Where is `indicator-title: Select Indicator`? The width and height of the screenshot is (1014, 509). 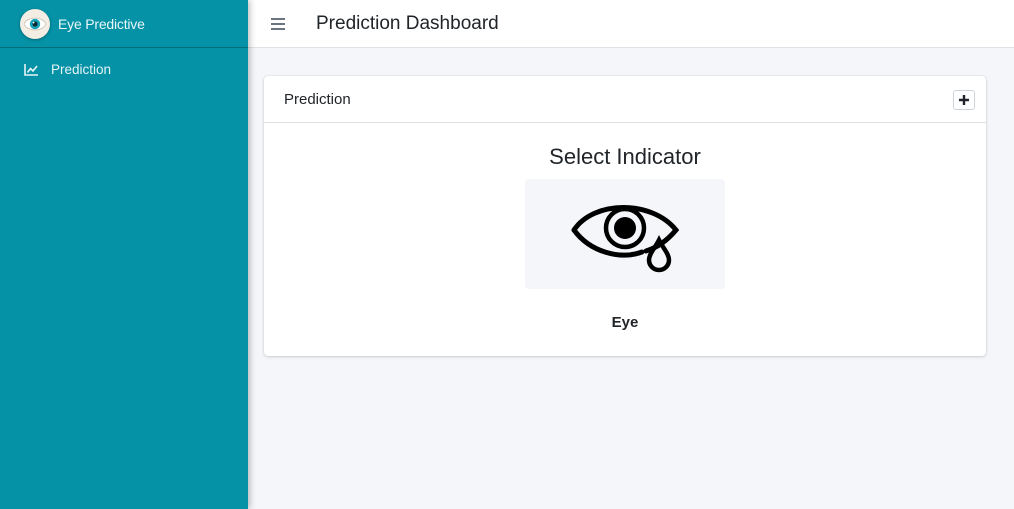 indicator-title: Select Indicator is located at coordinates (625, 156).